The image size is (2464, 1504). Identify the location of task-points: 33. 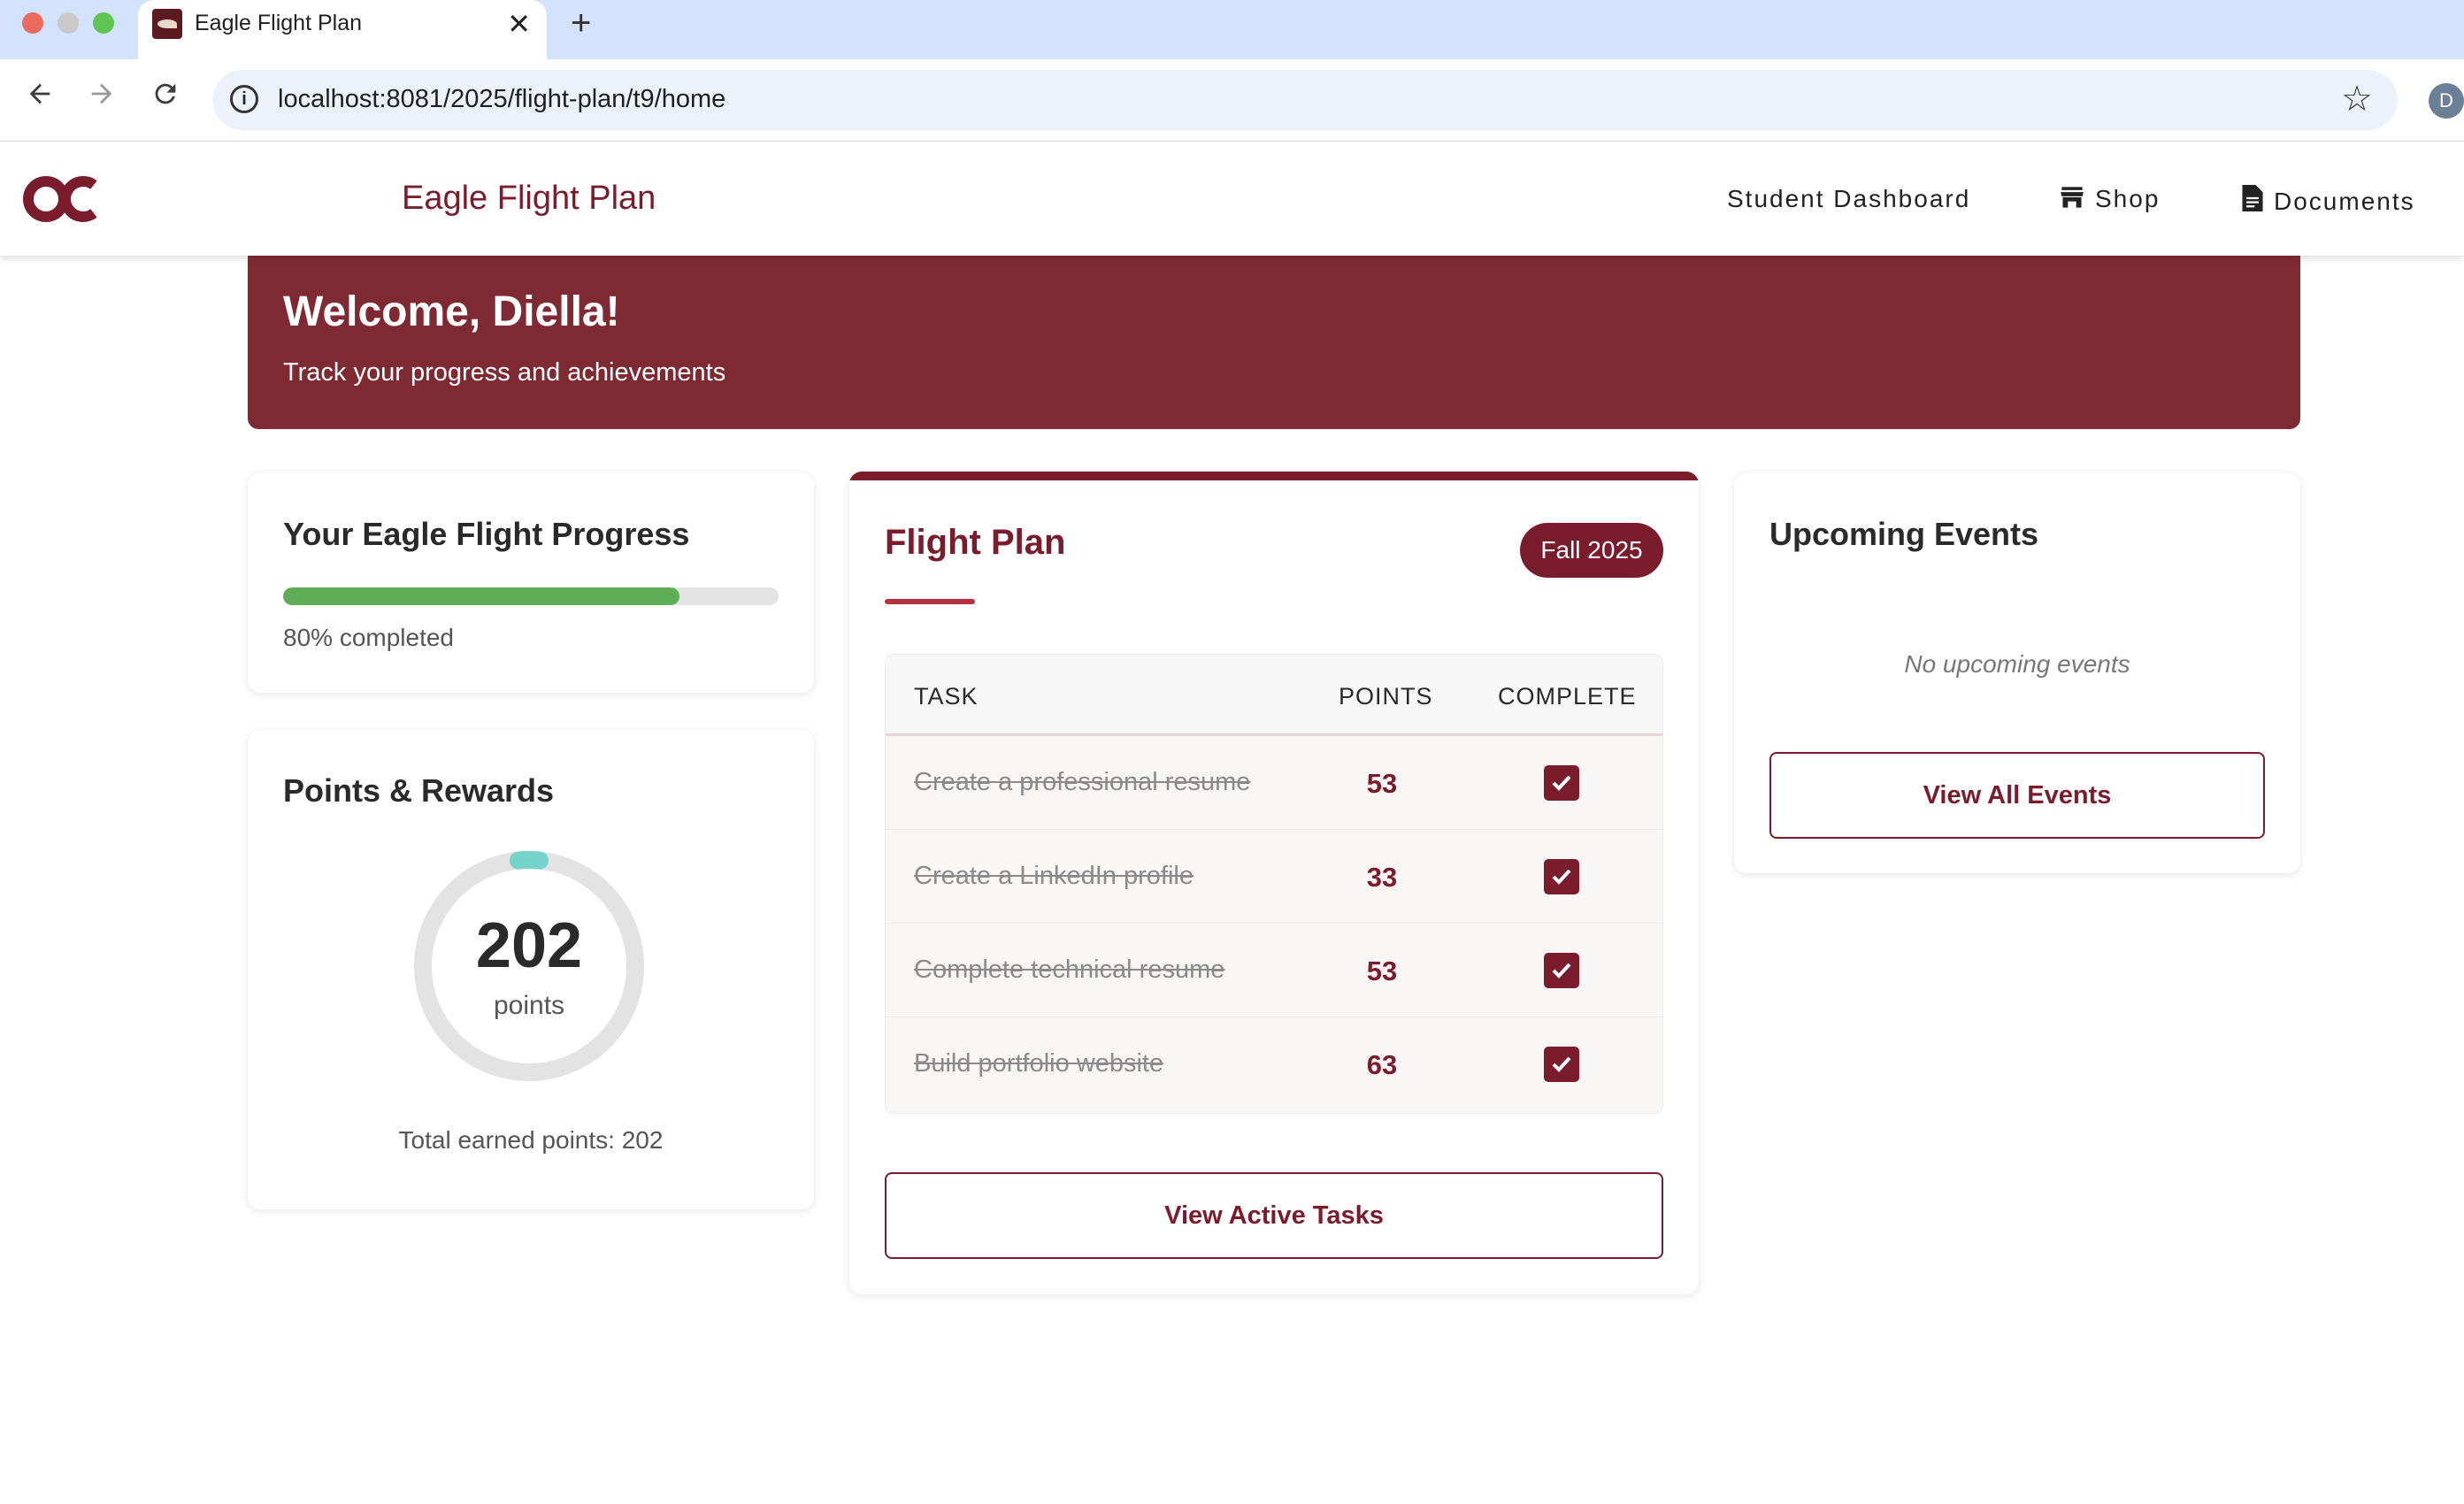
(1382, 877).